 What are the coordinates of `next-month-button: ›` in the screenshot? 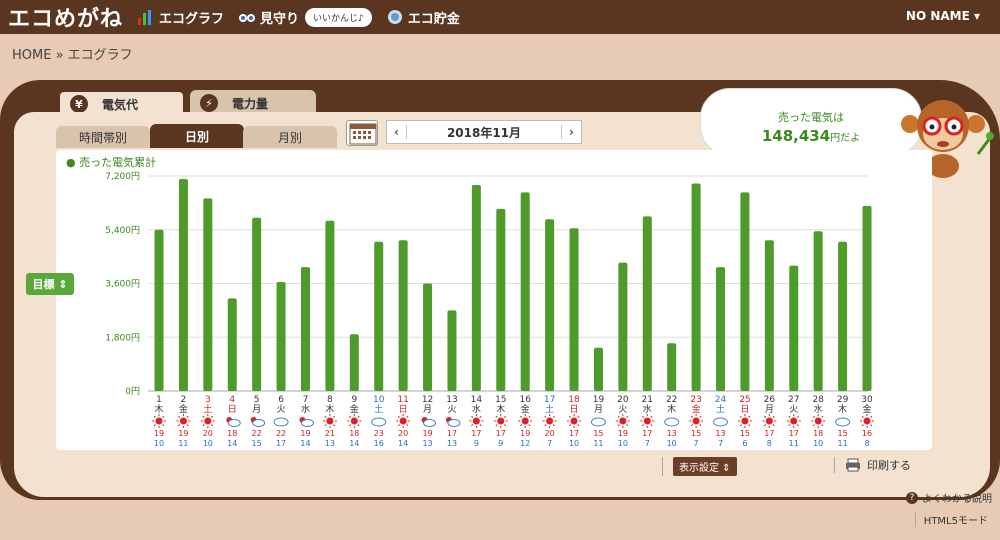 It's located at (571, 132).